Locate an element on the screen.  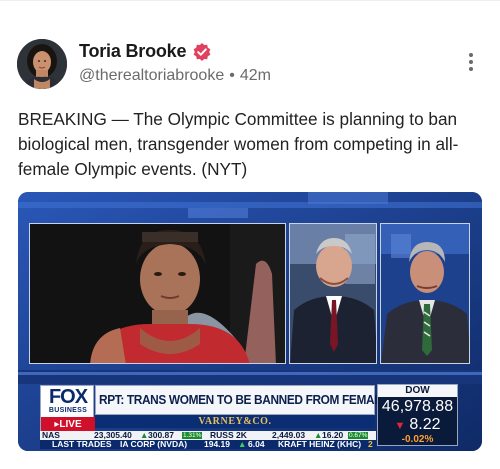
dow-index-box: DOW 46,978.88 ▼ 8.22 -0.02% is located at coordinates (417, 415).